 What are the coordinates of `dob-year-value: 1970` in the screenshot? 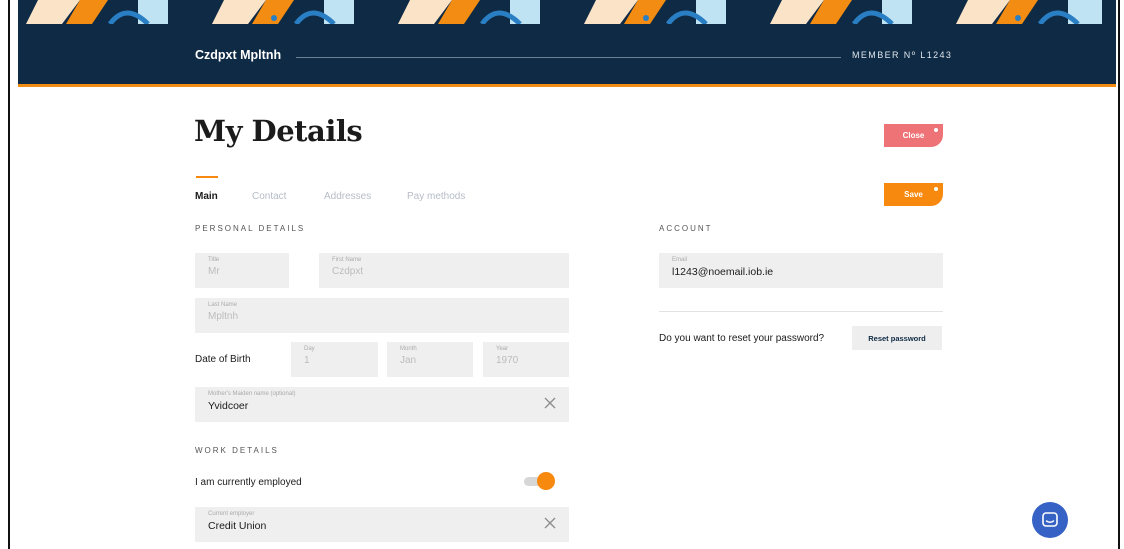 It's located at (507, 360).